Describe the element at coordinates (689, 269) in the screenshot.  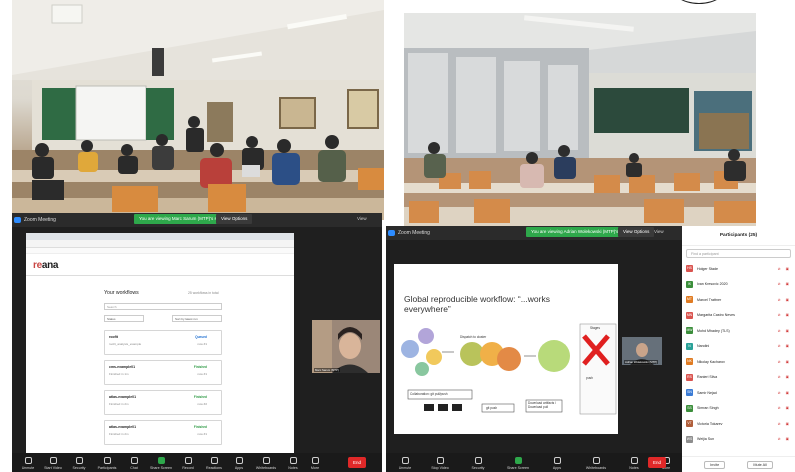
I see `avatar: HS` at that location.